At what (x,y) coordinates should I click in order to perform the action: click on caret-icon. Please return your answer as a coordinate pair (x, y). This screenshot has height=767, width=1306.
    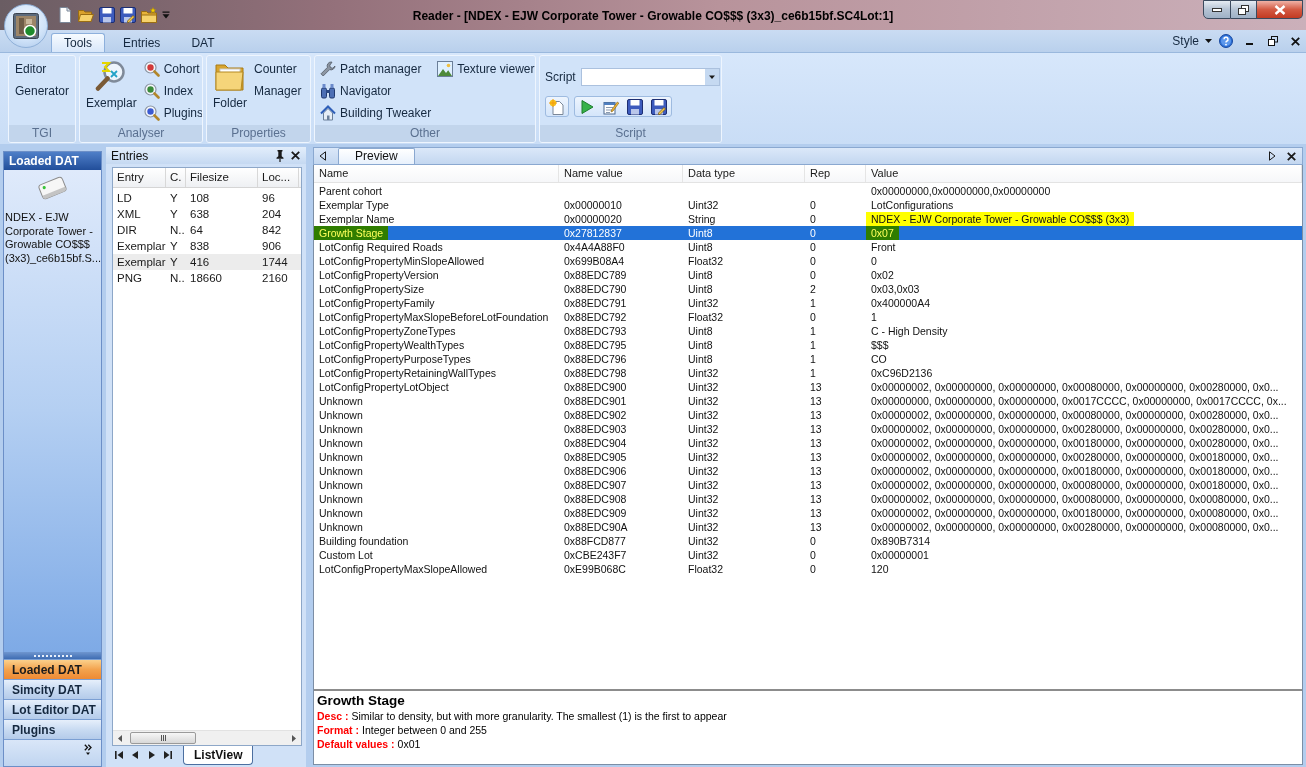
    Looking at the image, I should click on (711, 77).